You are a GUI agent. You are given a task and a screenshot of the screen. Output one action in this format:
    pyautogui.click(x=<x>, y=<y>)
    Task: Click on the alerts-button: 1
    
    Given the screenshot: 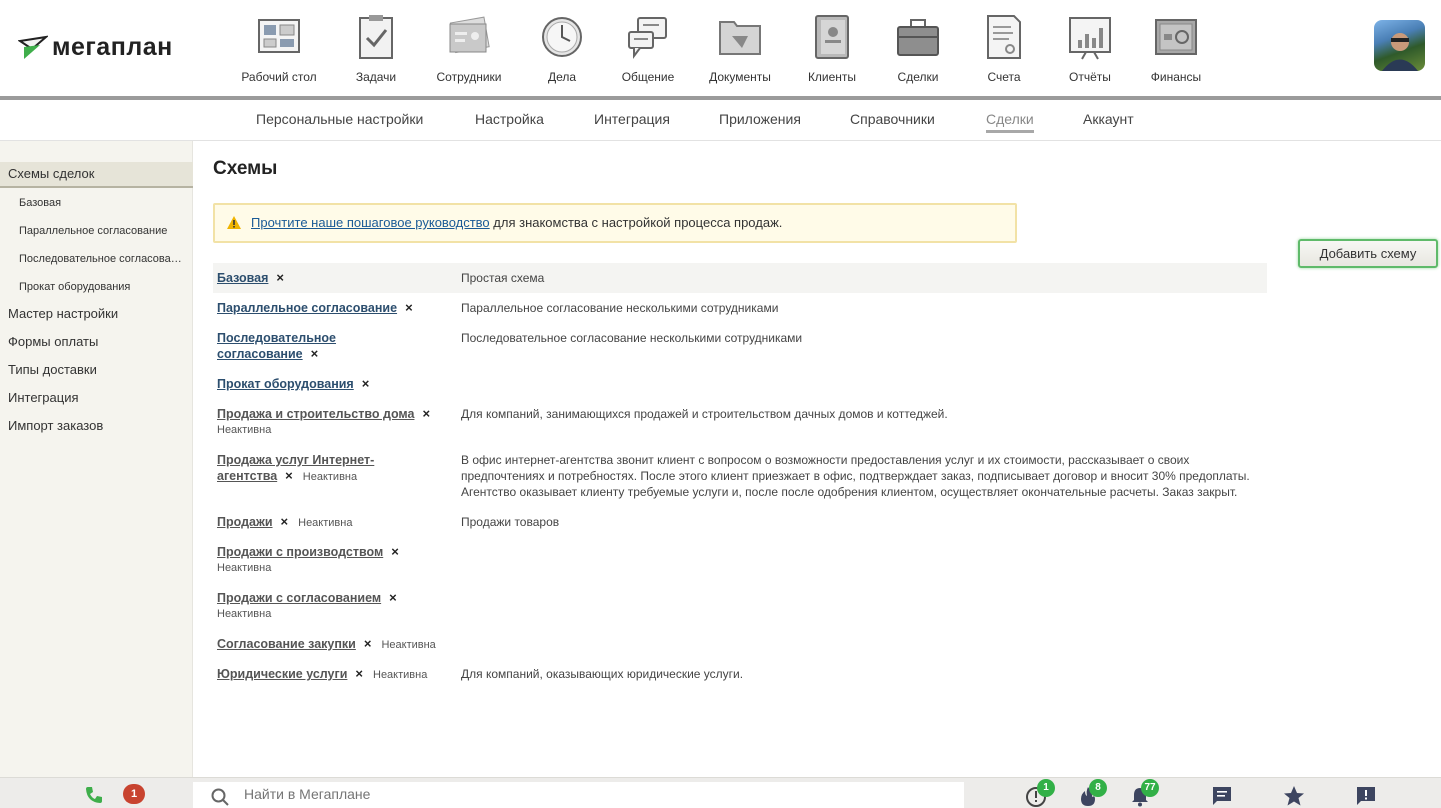 What is the action you would take?
    pyautogui.click(x=1040, y=793)
    